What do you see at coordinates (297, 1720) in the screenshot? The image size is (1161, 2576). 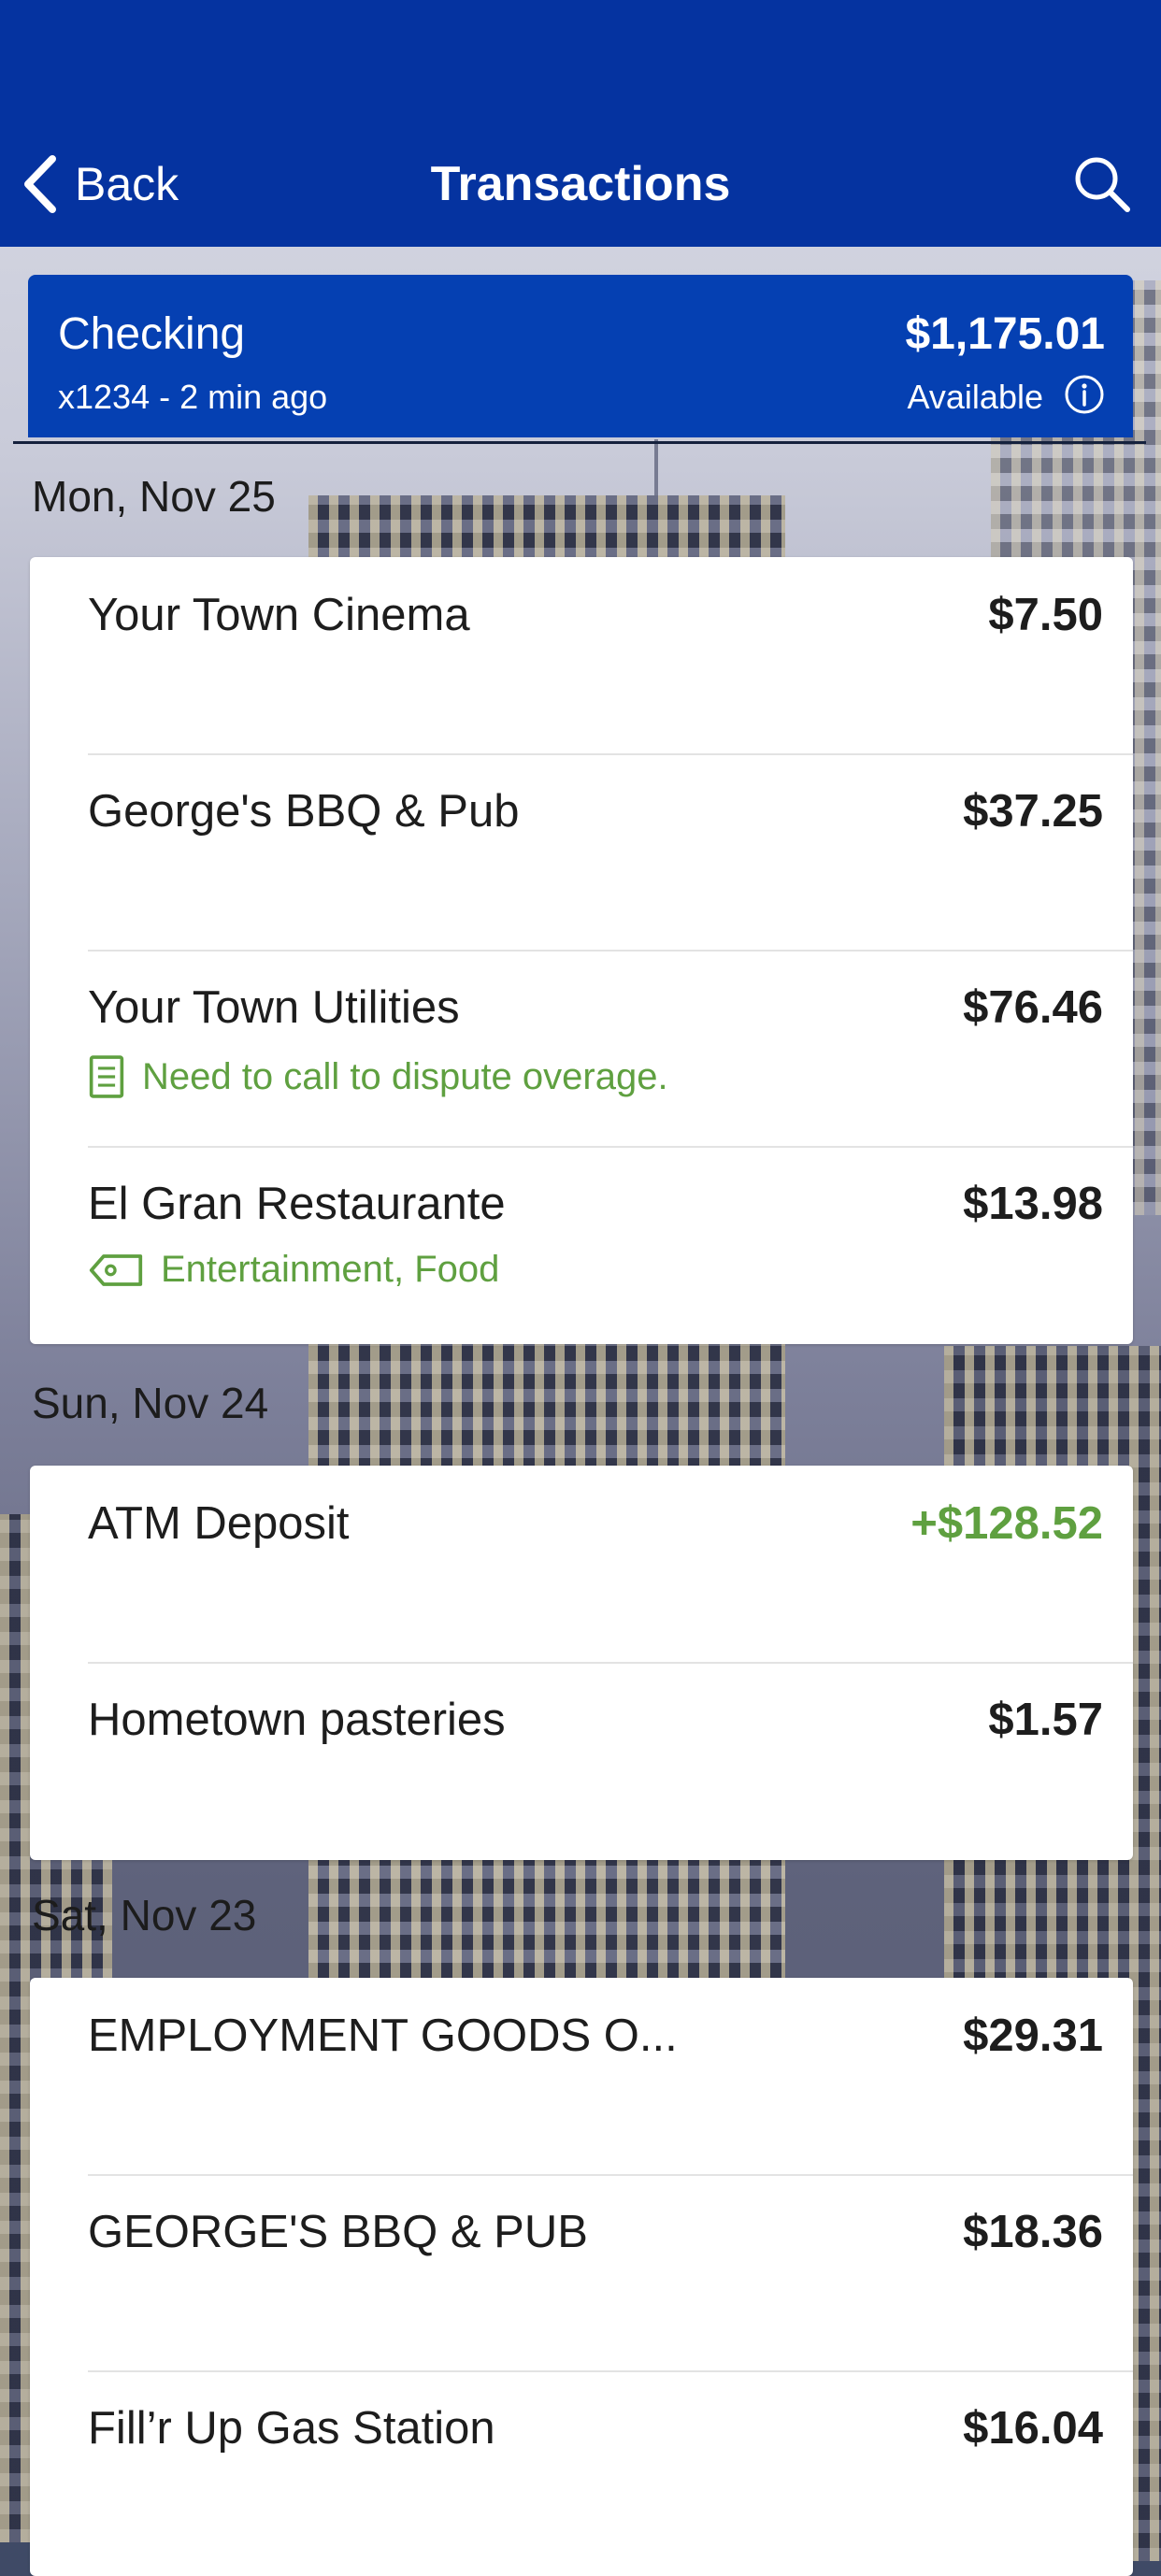 I see `transaction-name: Hometown pasteries` at bounding box center [297, 1720].